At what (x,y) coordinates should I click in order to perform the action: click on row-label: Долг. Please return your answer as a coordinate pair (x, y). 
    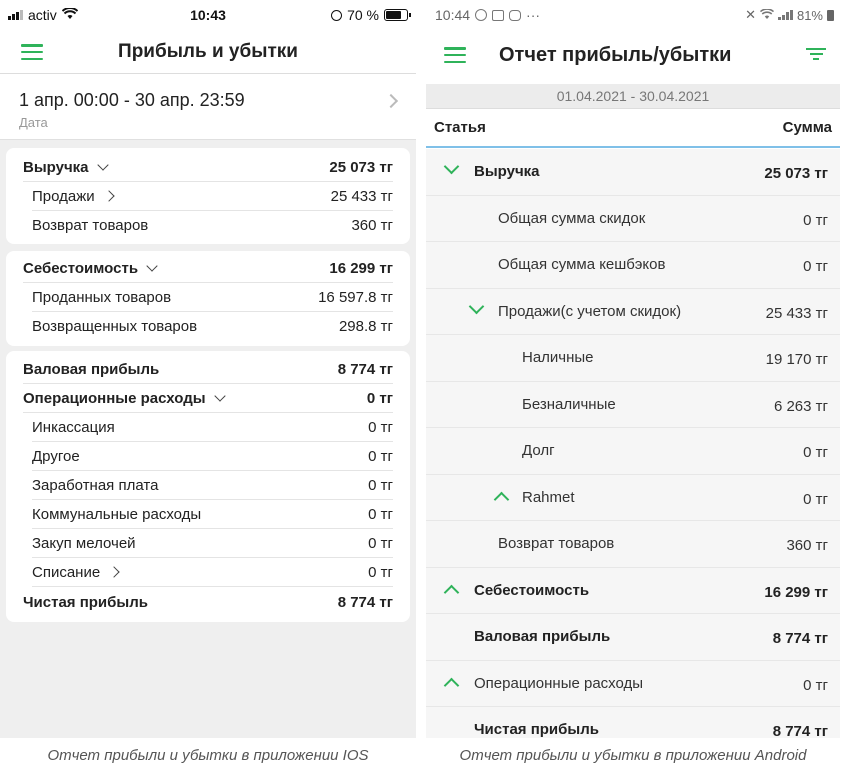
    Looking at the image, I should click on (538, 450).